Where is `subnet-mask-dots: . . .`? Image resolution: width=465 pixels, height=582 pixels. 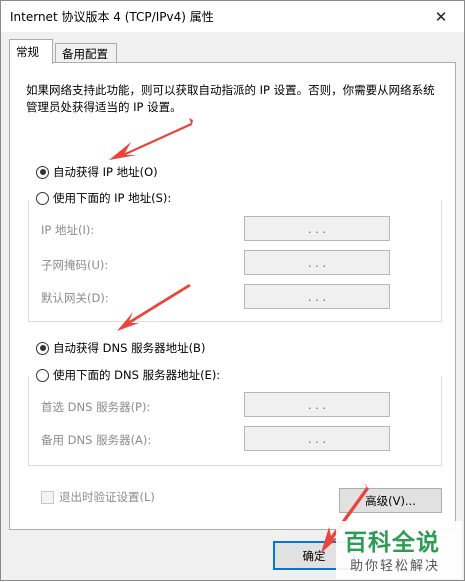
subnet-mask-dots: . . . is located at coordinates (317, 262).